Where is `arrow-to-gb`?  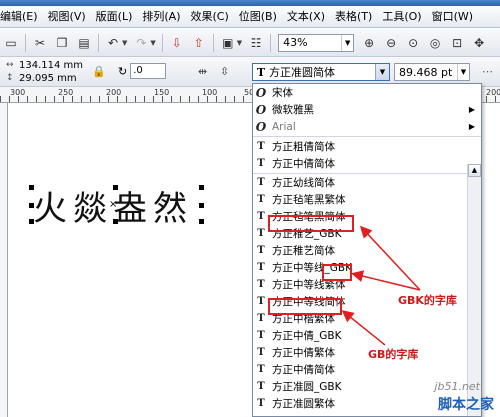
arrow-to-gb is located at coordinates (363, 328).